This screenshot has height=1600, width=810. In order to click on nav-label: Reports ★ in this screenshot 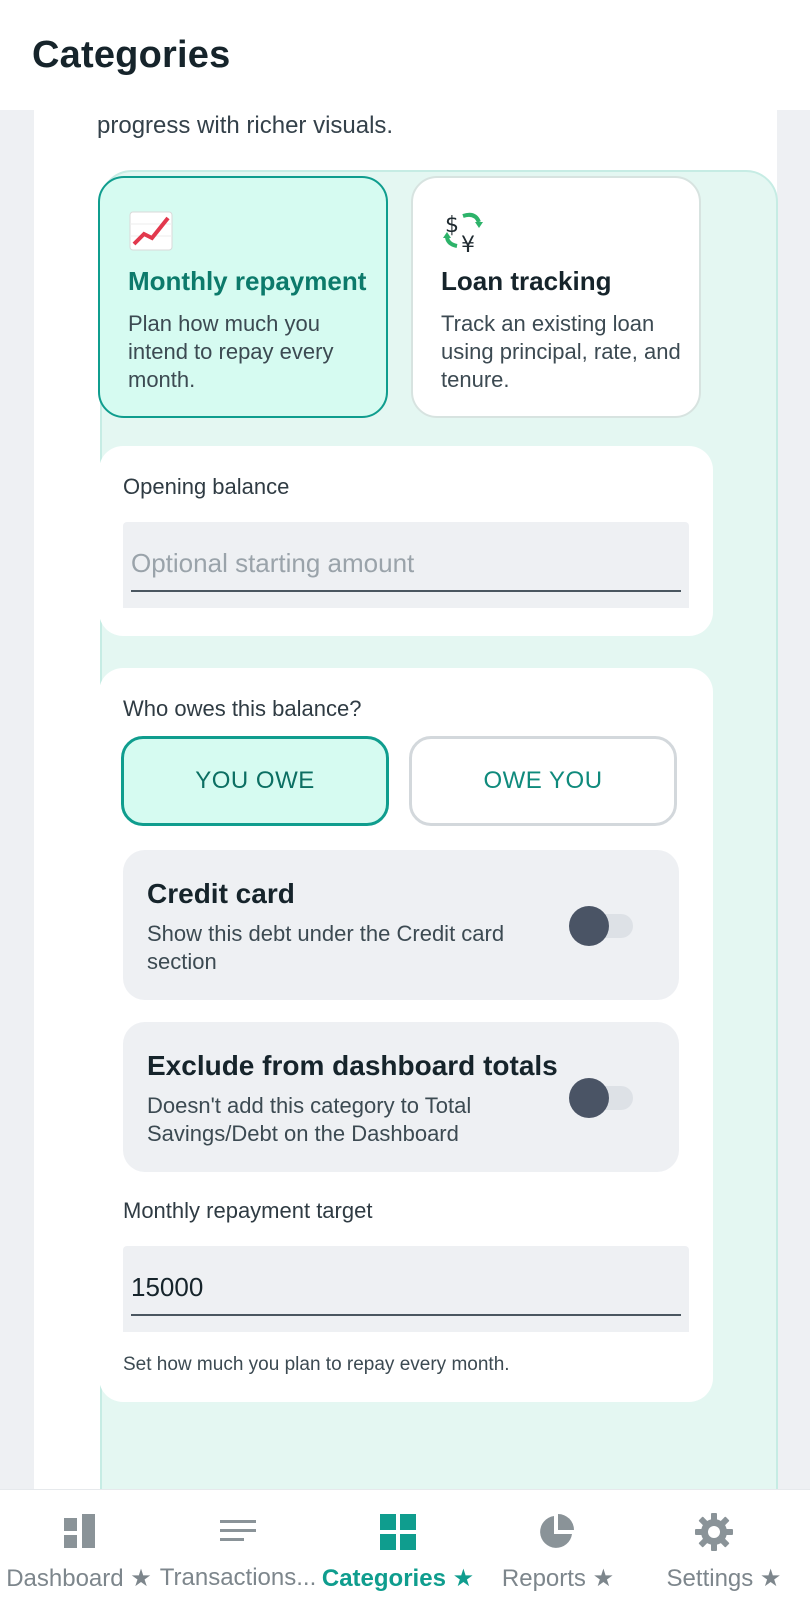, I will do `click(558, 1578)`.